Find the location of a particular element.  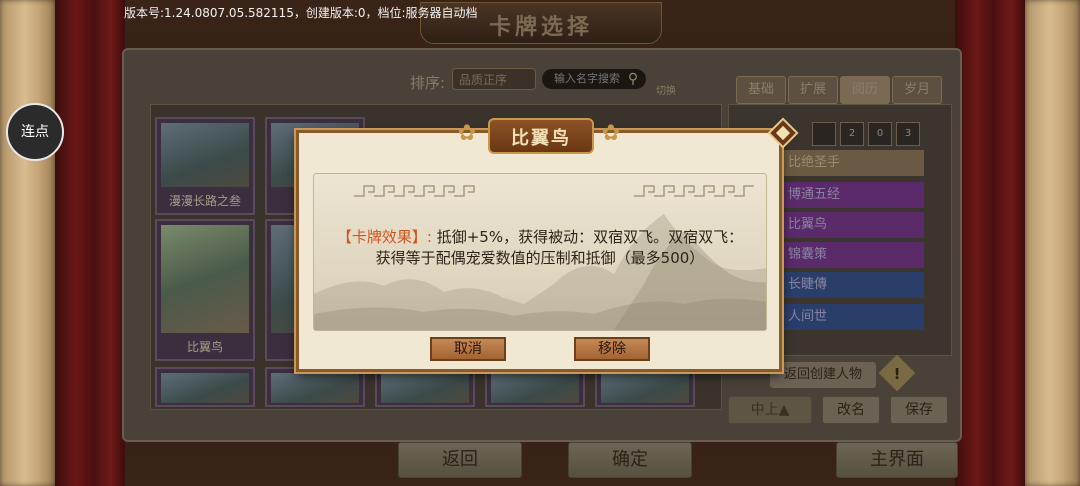

close-icon is located at coordinates (783, 133).